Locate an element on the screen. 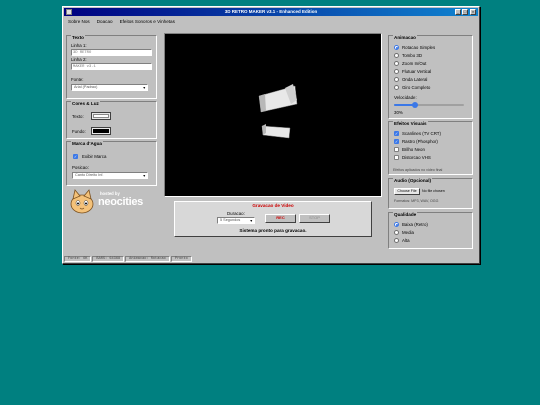  efeitos-note: Efeitos aplicados no video final is located at coordinates (418, 170).